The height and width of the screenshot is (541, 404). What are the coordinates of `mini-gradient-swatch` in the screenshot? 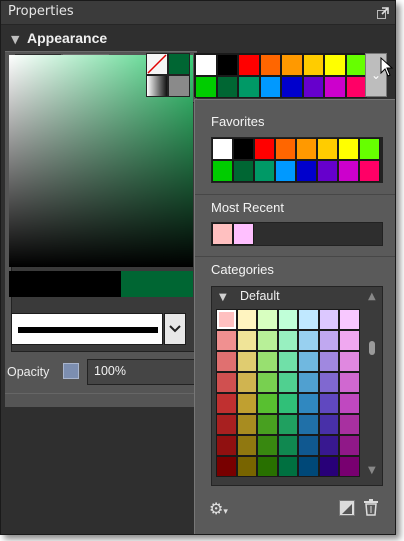 It's located at (157, 86).